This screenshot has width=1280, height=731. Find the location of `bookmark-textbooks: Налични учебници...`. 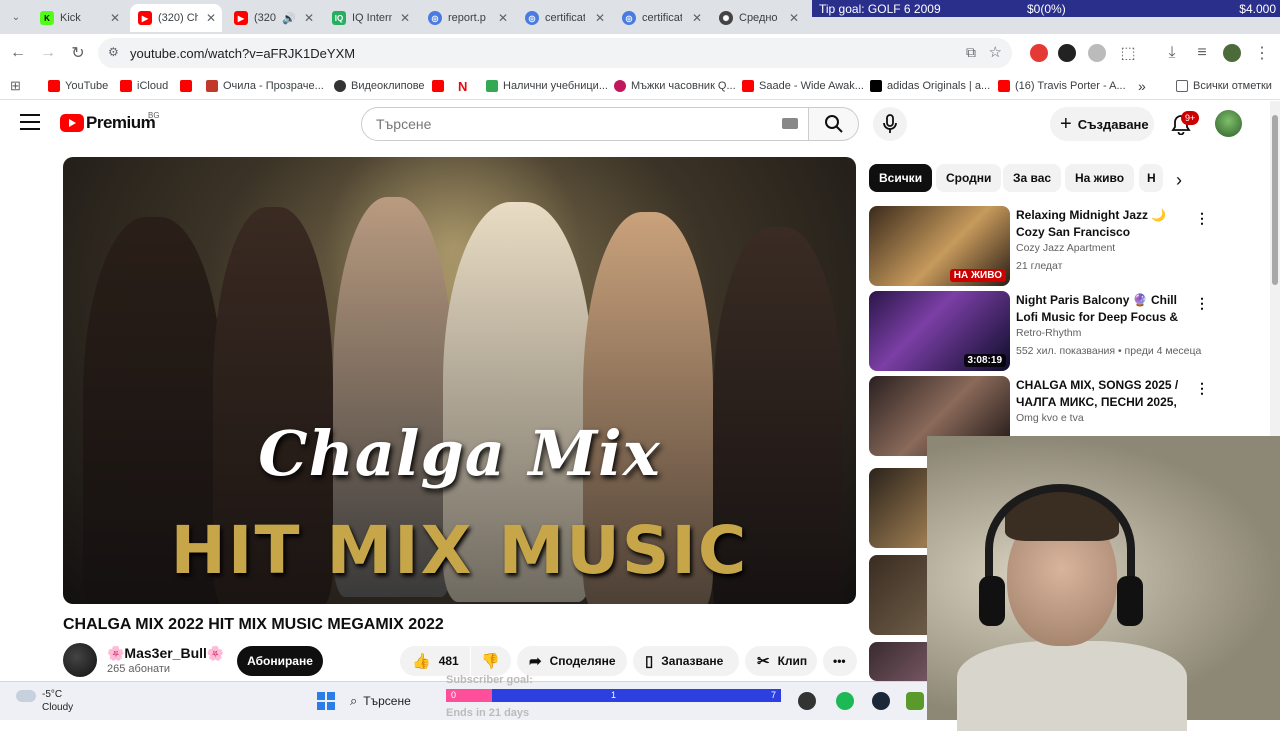

bookmark-textbooks: Налични учебници... is located at coordinates (547, 86).